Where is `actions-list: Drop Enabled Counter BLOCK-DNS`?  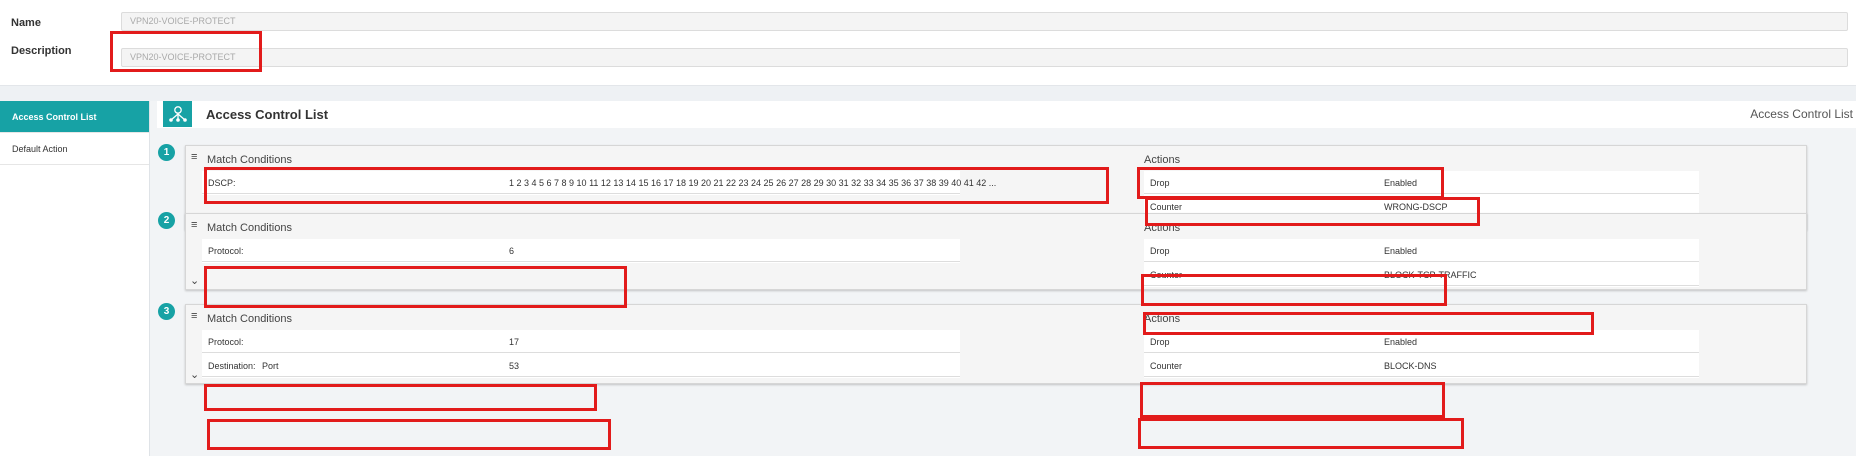 actions-list: Drop Enabled Counter BLOCK-DNS is located at coordinates (1421, 354).